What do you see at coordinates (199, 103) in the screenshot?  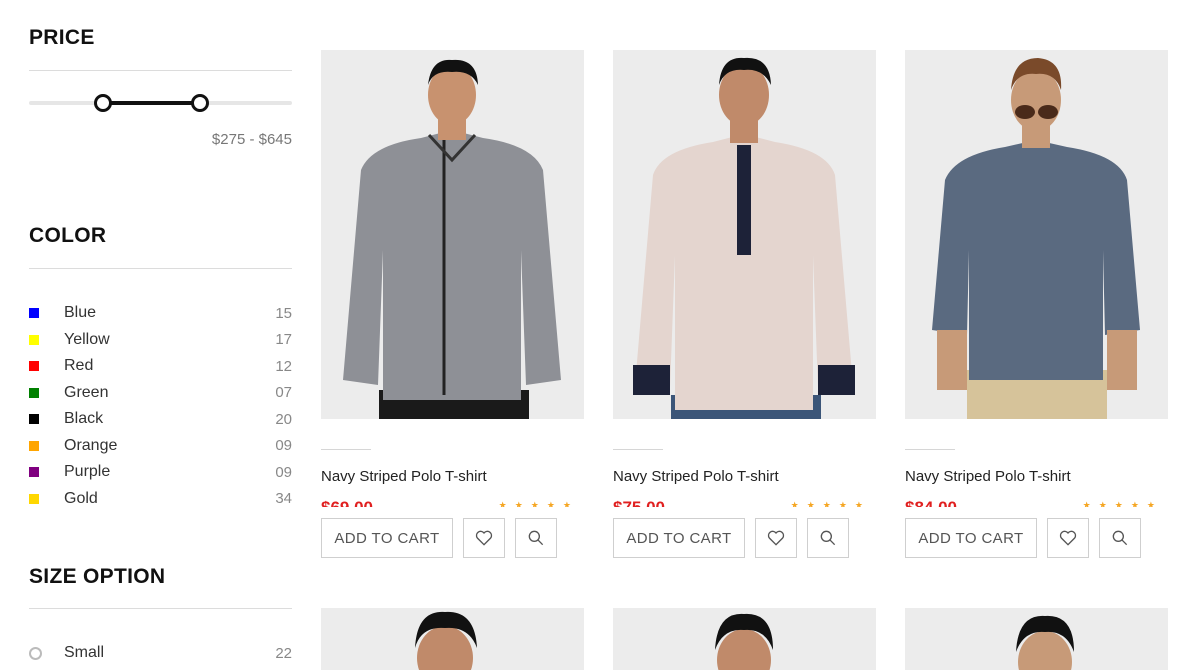 I see `price-max-handle` at bounding box center [199, 103].